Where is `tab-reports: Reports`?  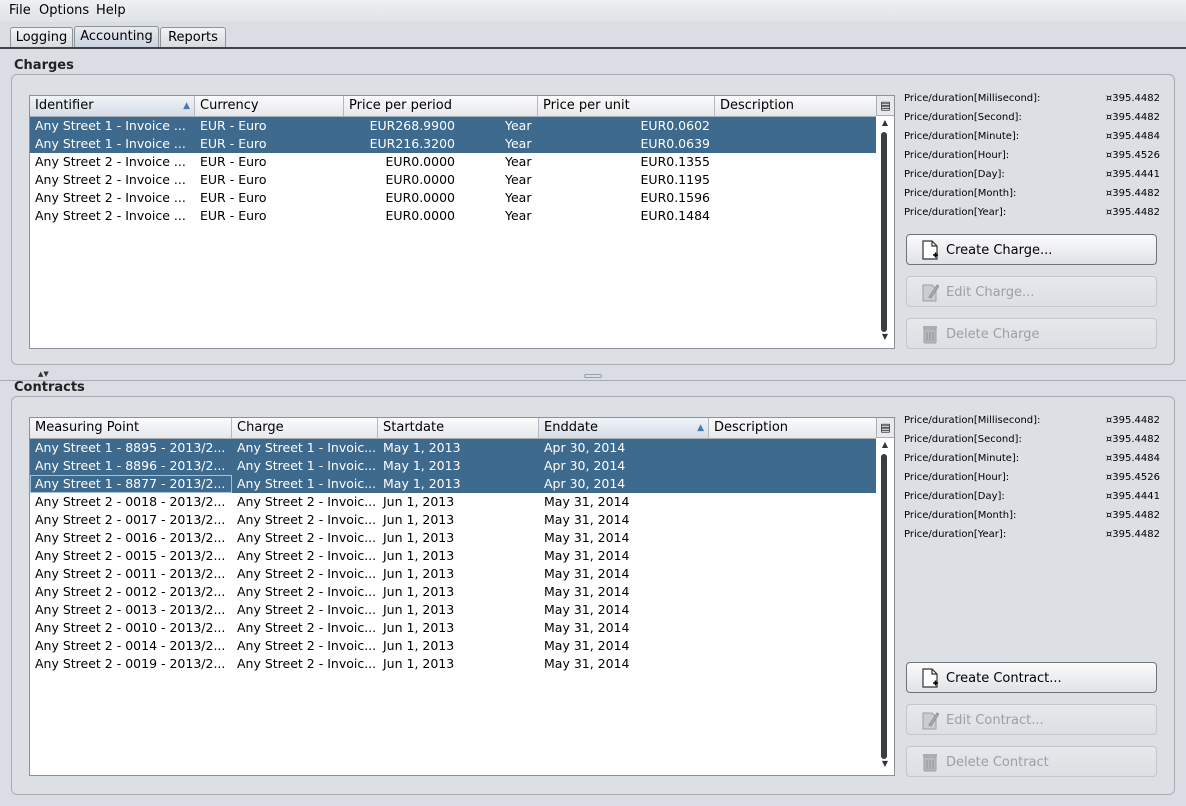
tab-reports: Reports is located at coordinates (193, 37).